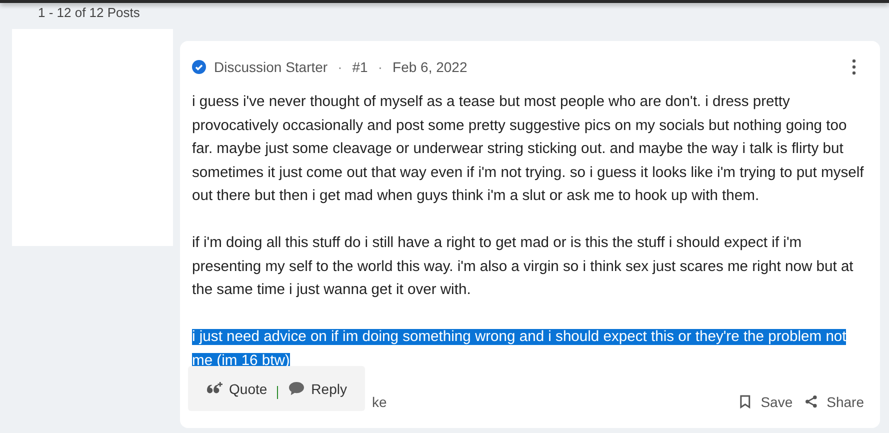  What do you see at coordinates (297, 388) in the screenshot?
I see `speech-bubble-icon` at bounding box center [297, 388].